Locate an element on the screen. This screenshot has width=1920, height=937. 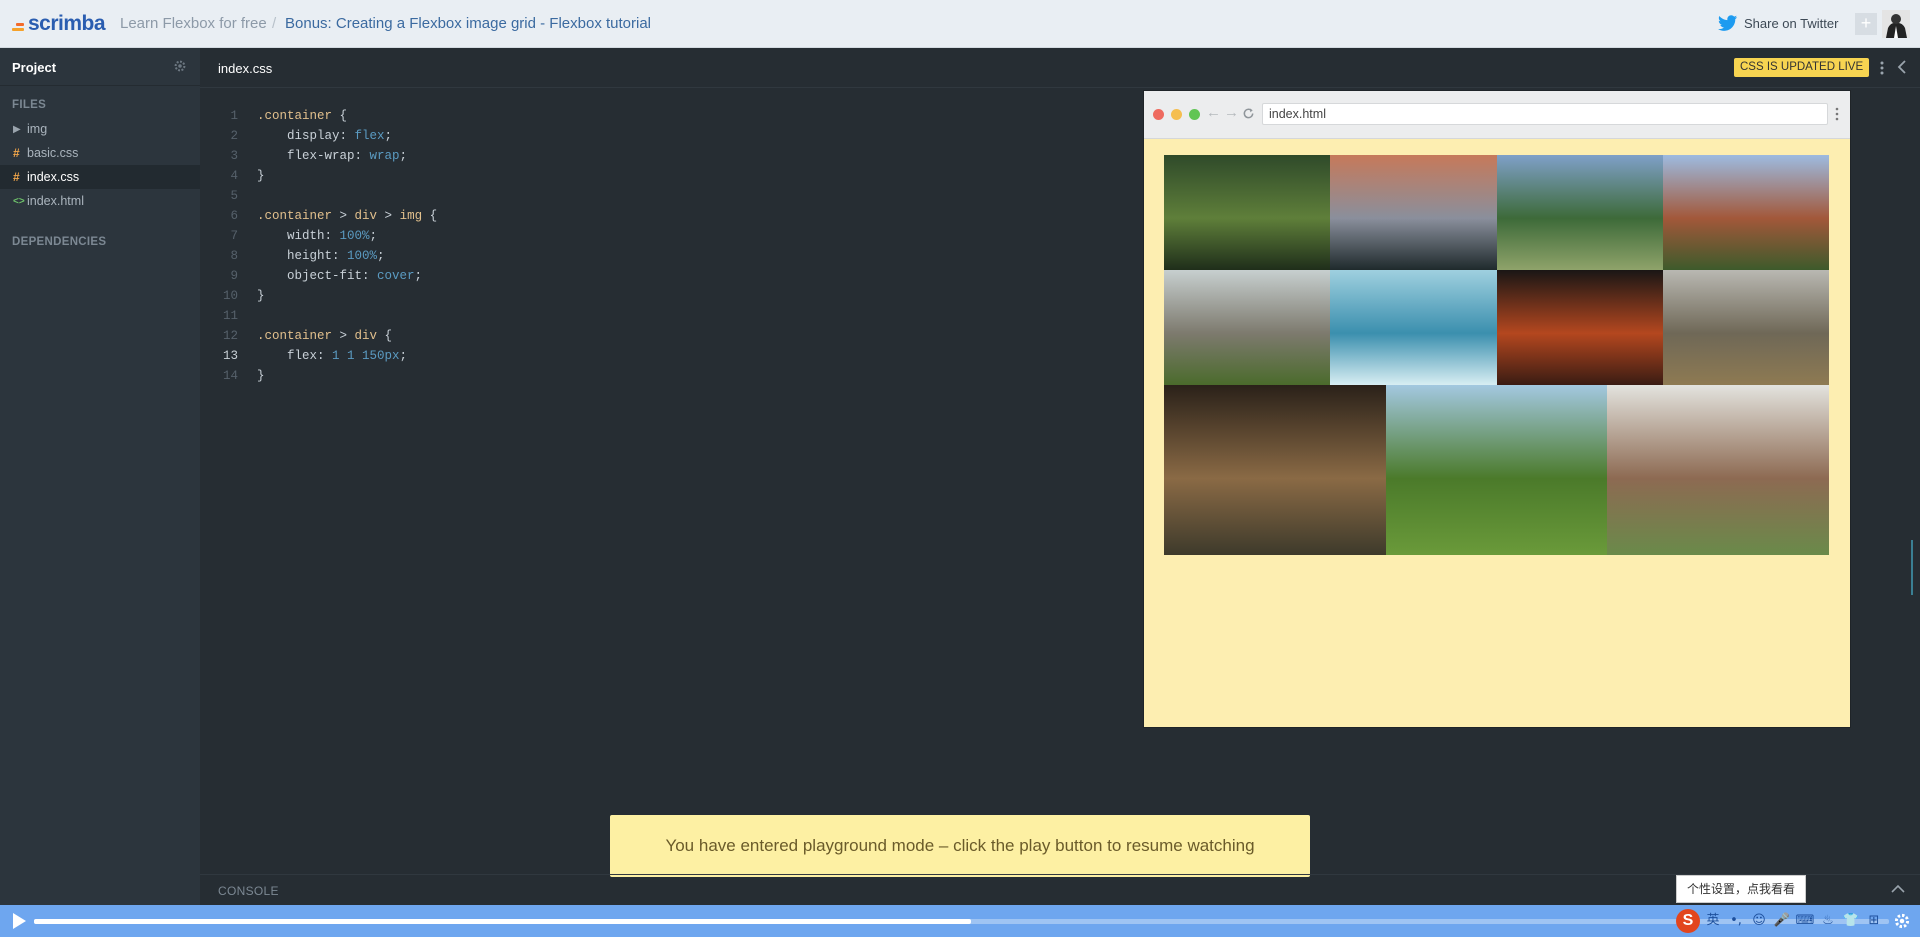
red-rock-night-photo is located at coordinates (1579, 327).